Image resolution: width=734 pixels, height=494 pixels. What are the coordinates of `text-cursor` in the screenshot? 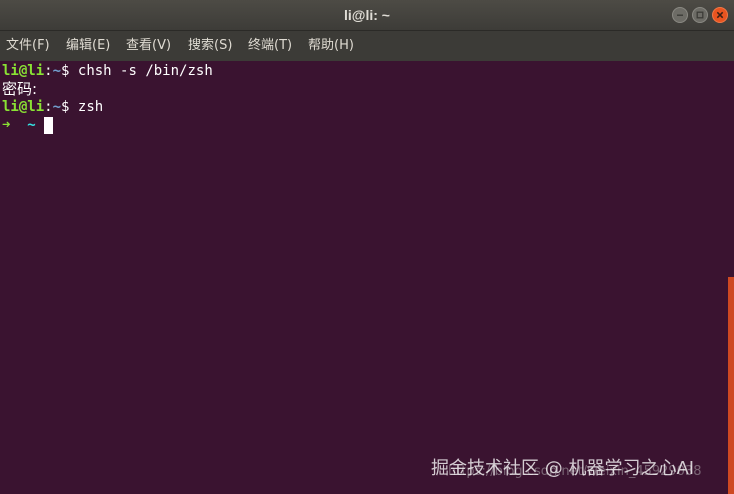 It's located at (49, 125).